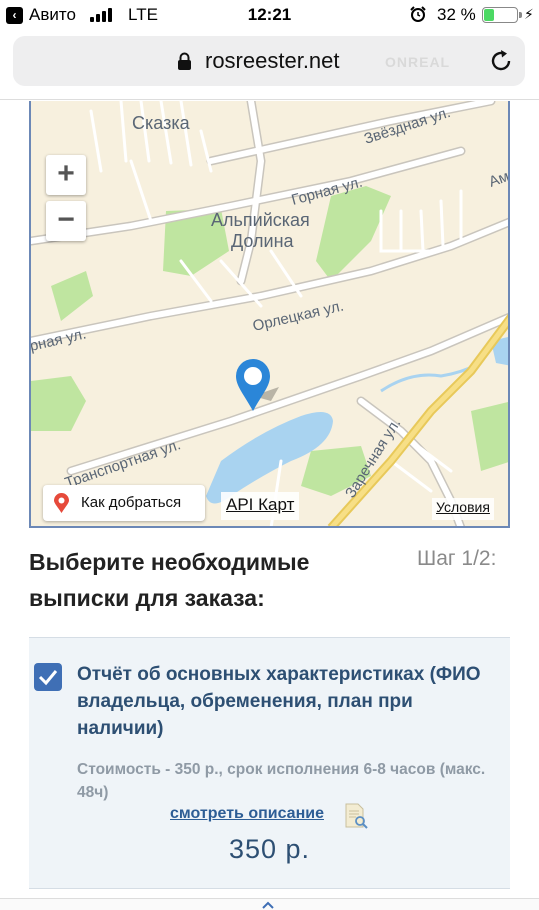  I want to click on url-text: rosreester.net, so click(272, 61).